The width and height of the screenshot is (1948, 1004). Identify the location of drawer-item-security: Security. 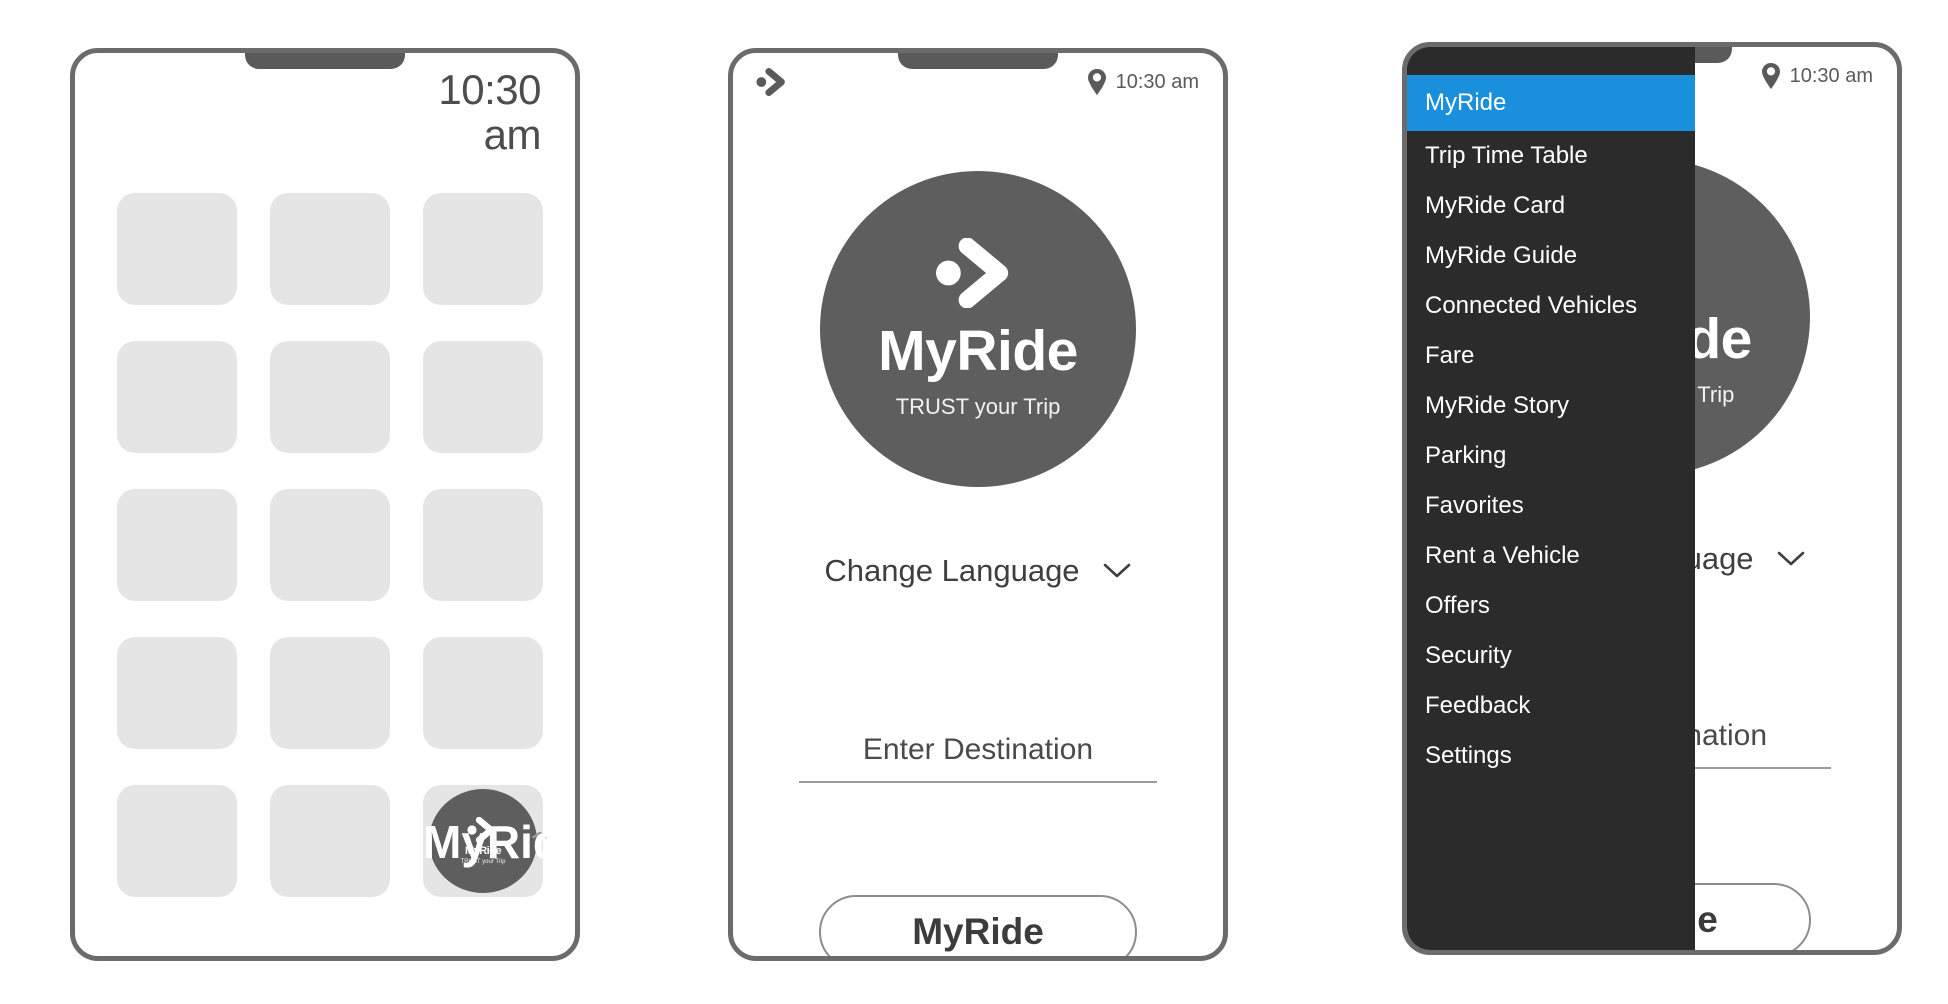
(1551, 656).